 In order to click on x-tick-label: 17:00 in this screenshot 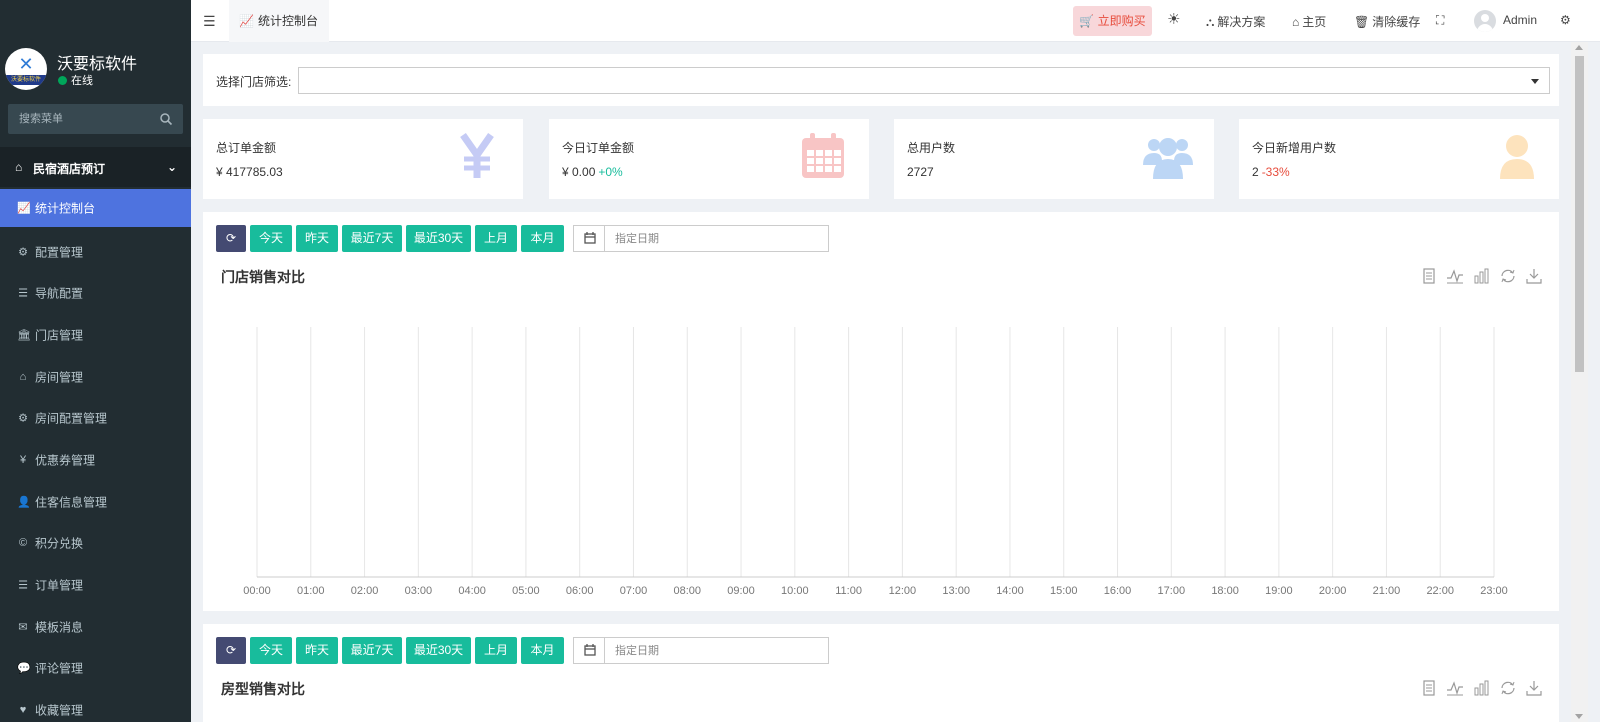, I will do `click(1172, 591)`.